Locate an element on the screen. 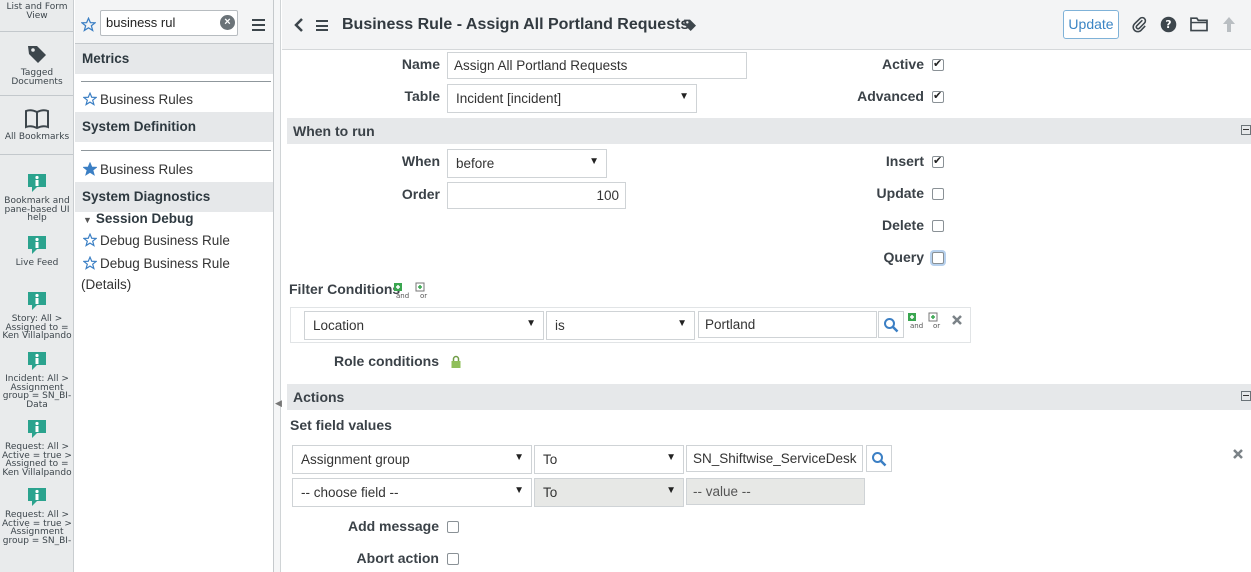 The image size is (1251, 572). rail-item-all-bookmarks: All Bookmarks is located at coordinates (36, 125).